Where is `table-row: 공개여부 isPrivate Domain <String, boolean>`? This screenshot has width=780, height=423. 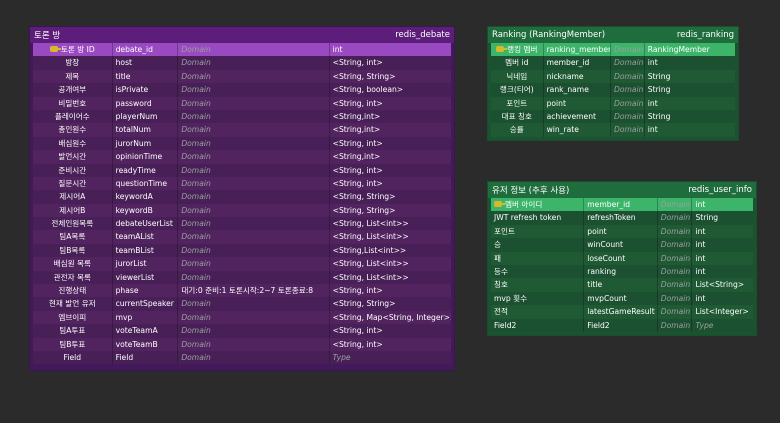 table-row: 공개여부 isPrivate Domain <String, boolean> is located at coordinates (242, 90).